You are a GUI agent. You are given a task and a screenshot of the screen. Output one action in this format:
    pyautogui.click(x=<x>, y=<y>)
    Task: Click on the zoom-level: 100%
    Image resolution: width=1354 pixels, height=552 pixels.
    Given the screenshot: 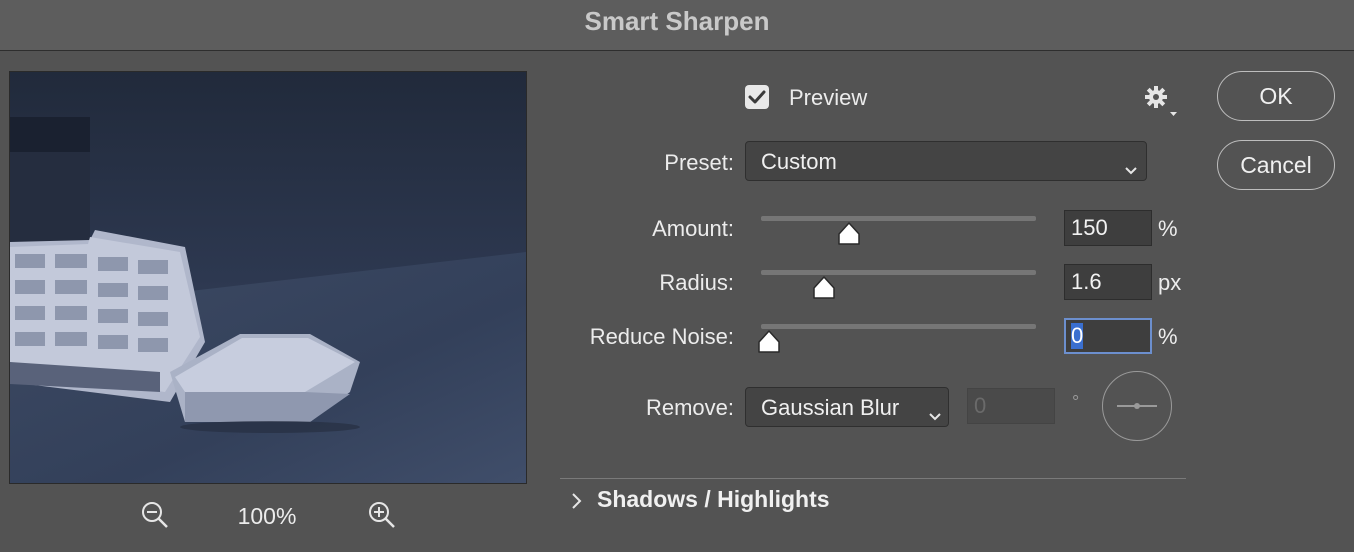 What is the action you would take?
    pyautogui.click(x=267, y=516)
    